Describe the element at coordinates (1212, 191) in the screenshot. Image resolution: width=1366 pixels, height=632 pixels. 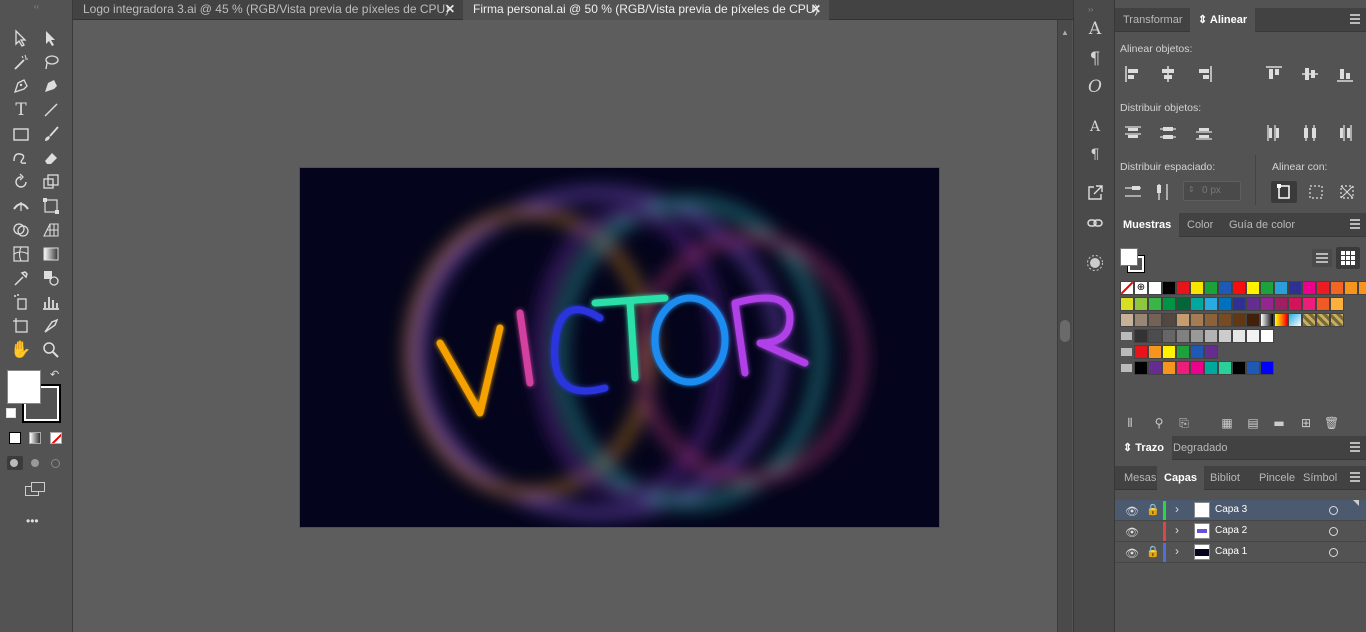
I see `spacing-input: ⇕ 0 px` at that location.